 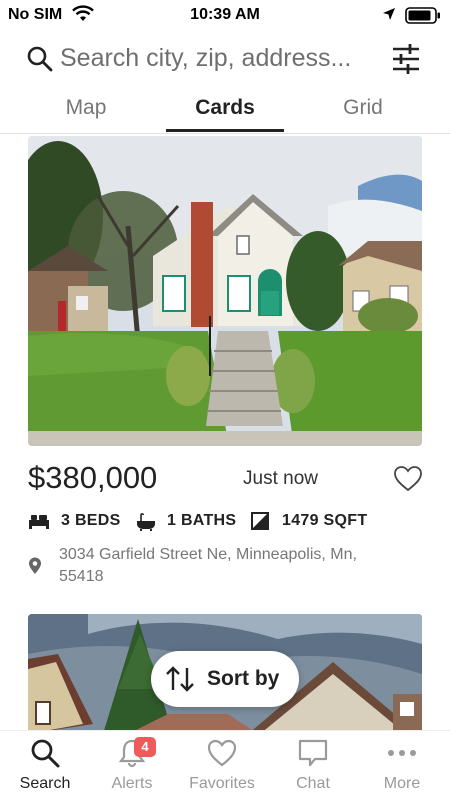 What do you see at coordinates (86, 108) in the screenshot?
I see `tab-map: Map` at bounding box center [86, 108].